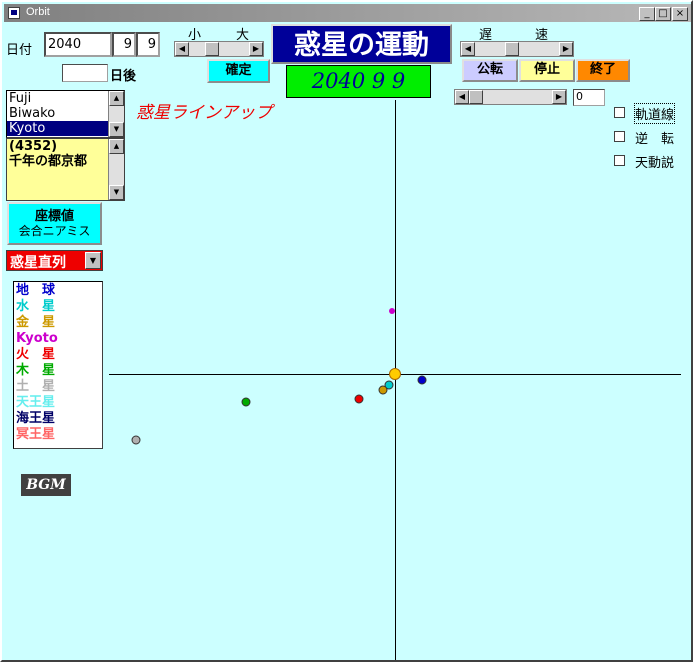 This screenshot has height=662, width=693. I want to click on location-list: Fuji Biwako Kyoto ▲ ▼, so click(65, 114).